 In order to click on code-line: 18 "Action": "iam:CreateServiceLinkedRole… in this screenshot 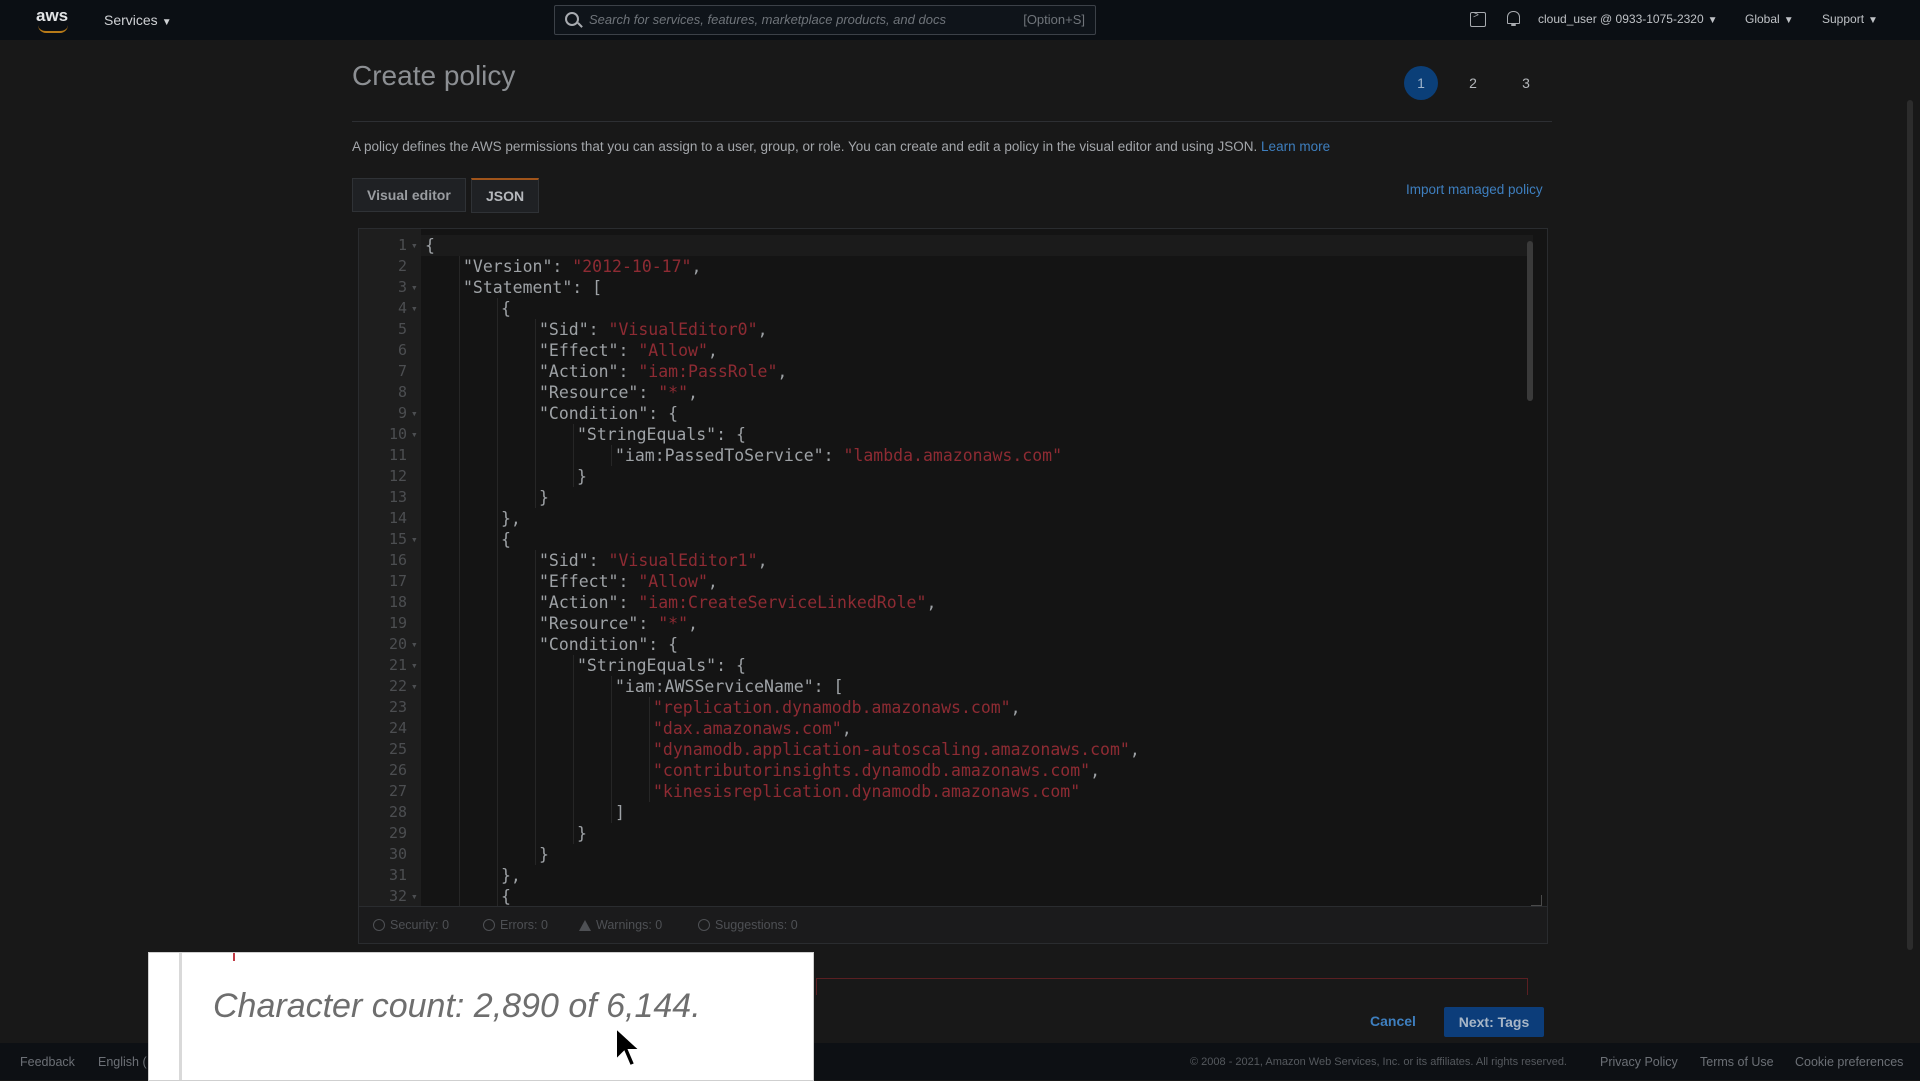, I will do `click(939, 602)`.